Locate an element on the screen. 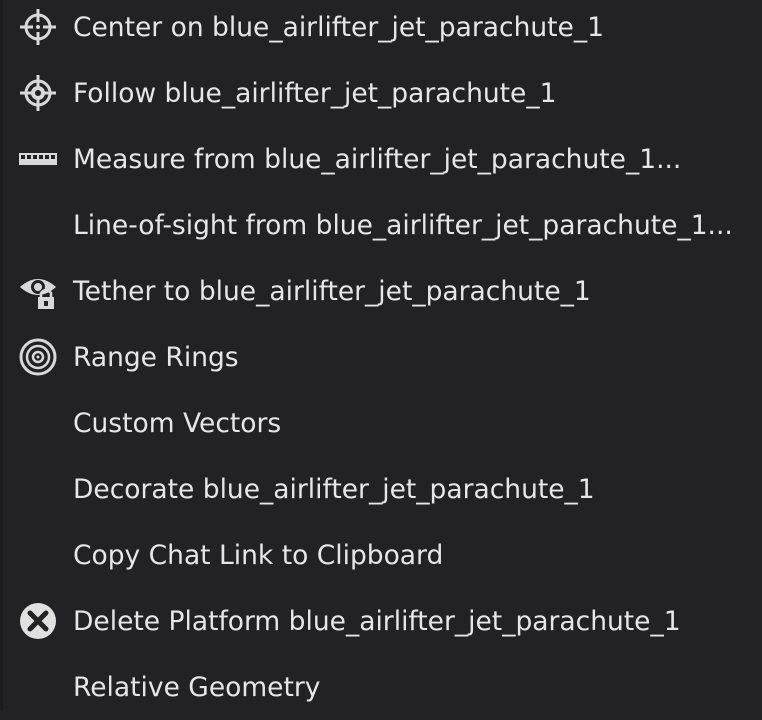 This screenshot has width=762, height=720. menu-item-tether: Tether to blue_airlifter_jet_parachute_1 is located at coordinates (381, 291).